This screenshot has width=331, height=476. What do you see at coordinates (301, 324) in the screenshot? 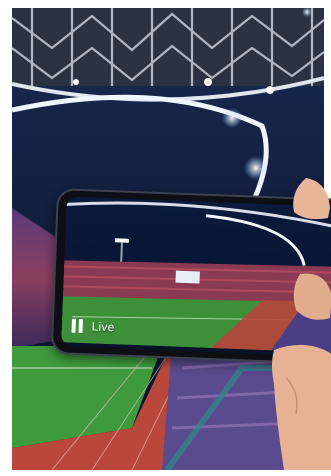
I see `holding-hand` at bounding box center [301, 324].